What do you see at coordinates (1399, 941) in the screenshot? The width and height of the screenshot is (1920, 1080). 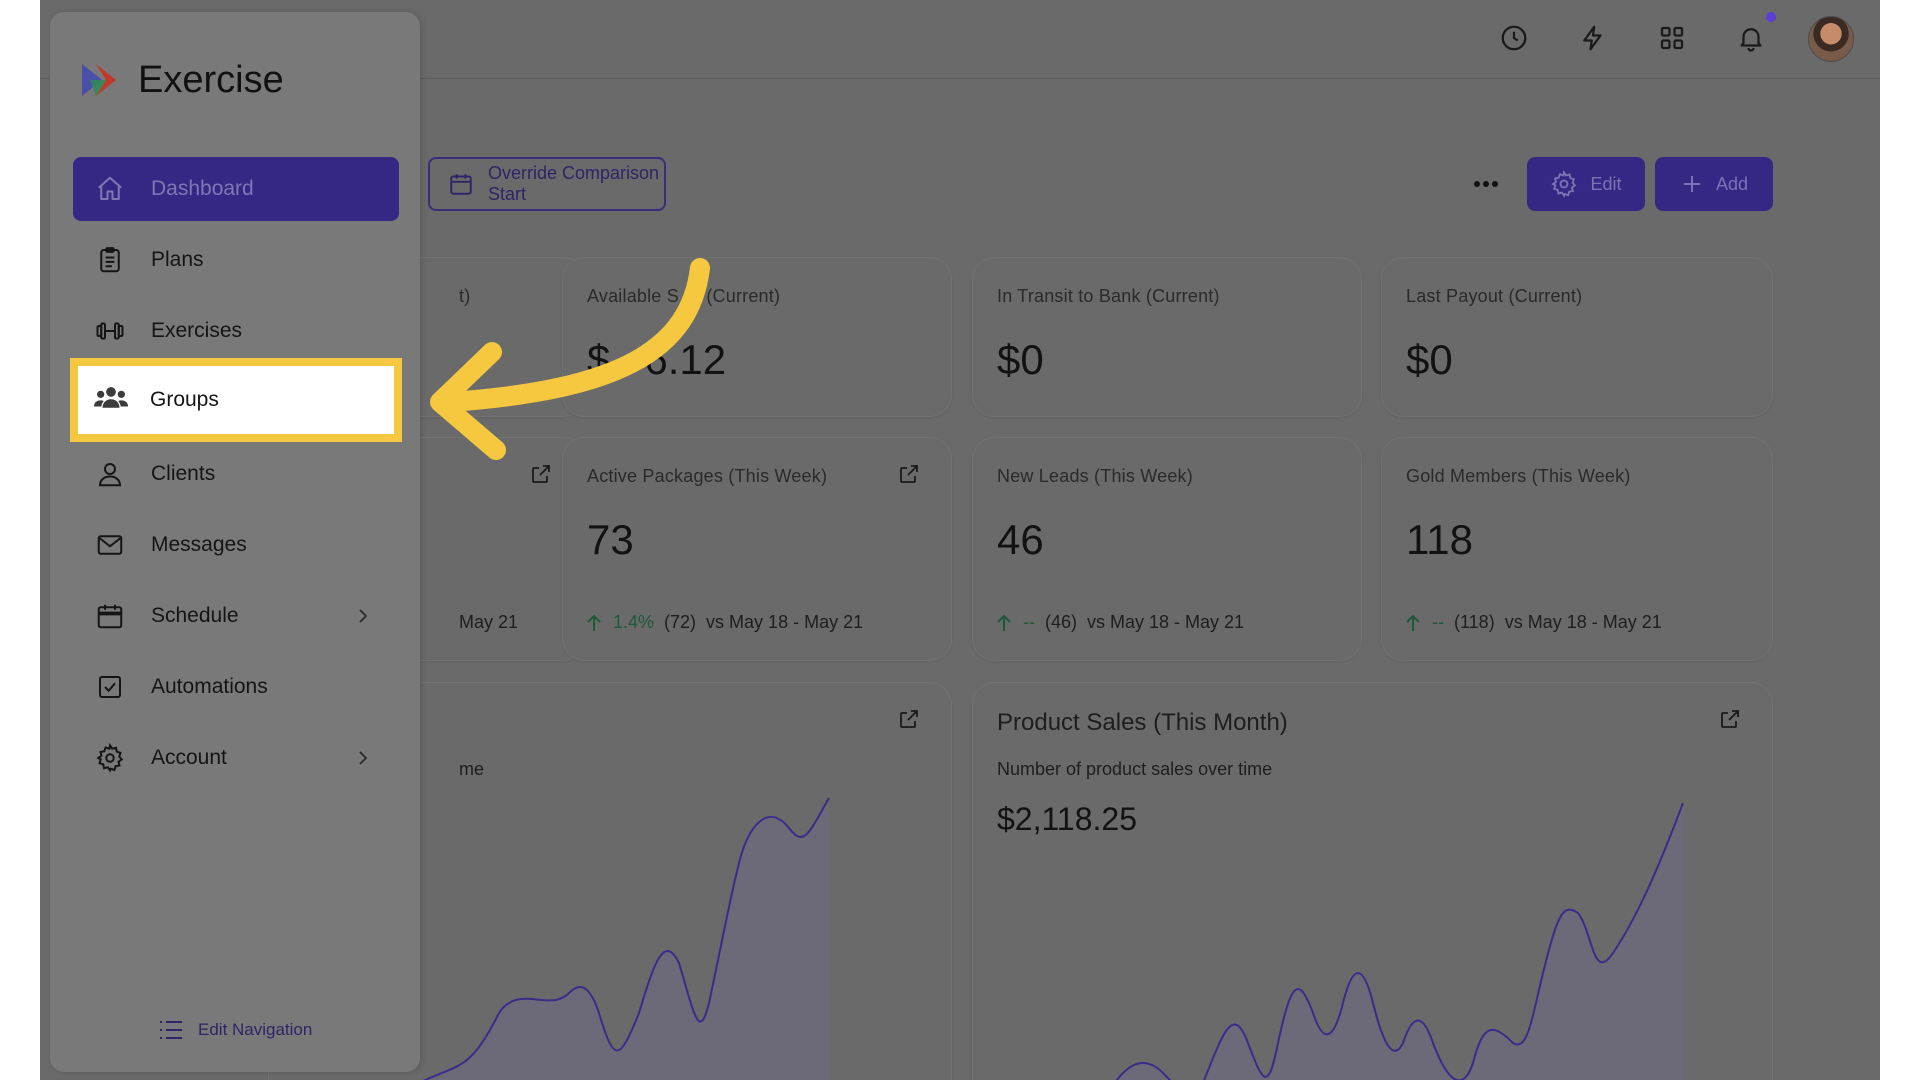 I see `chart-line-product-sales` at bounding box center [1399, 941].